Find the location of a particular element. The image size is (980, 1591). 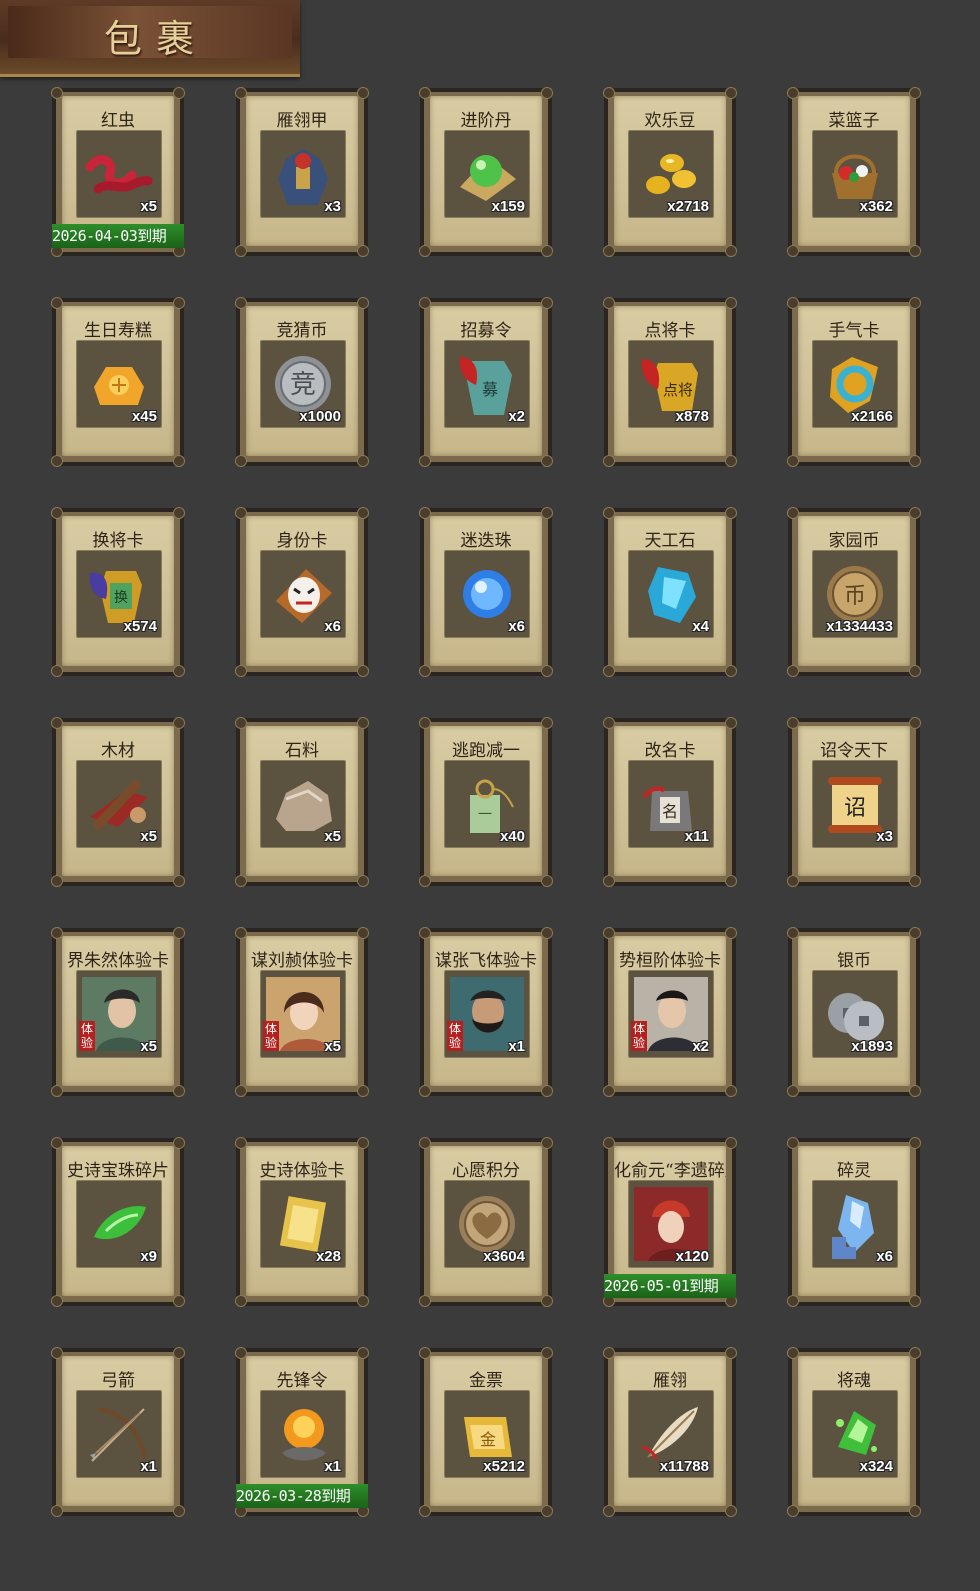

item-name: 雁翎甲 is located at coordinates (302, 121).